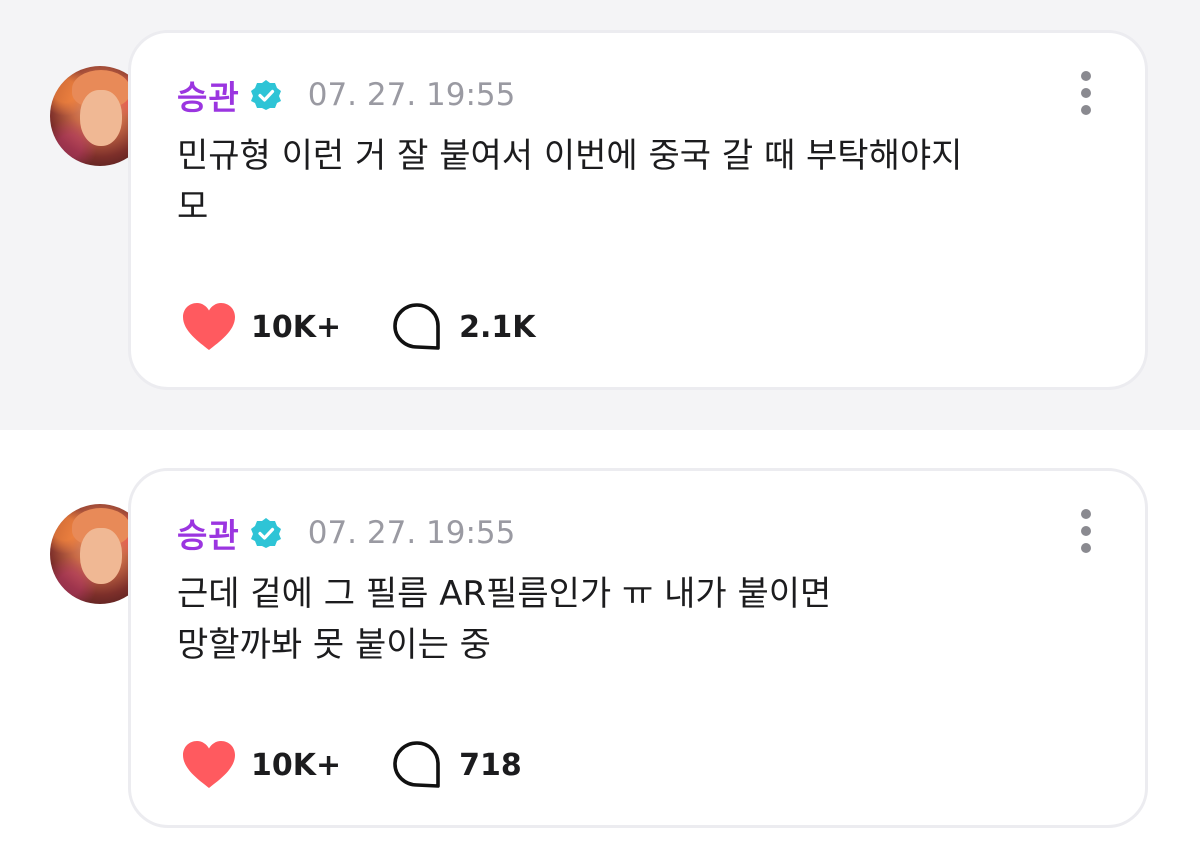  What do you see at coordinates (351, 765) in the screenshot?
I see `post-stats: 10K+ 718` at bounding box center [351, 765].